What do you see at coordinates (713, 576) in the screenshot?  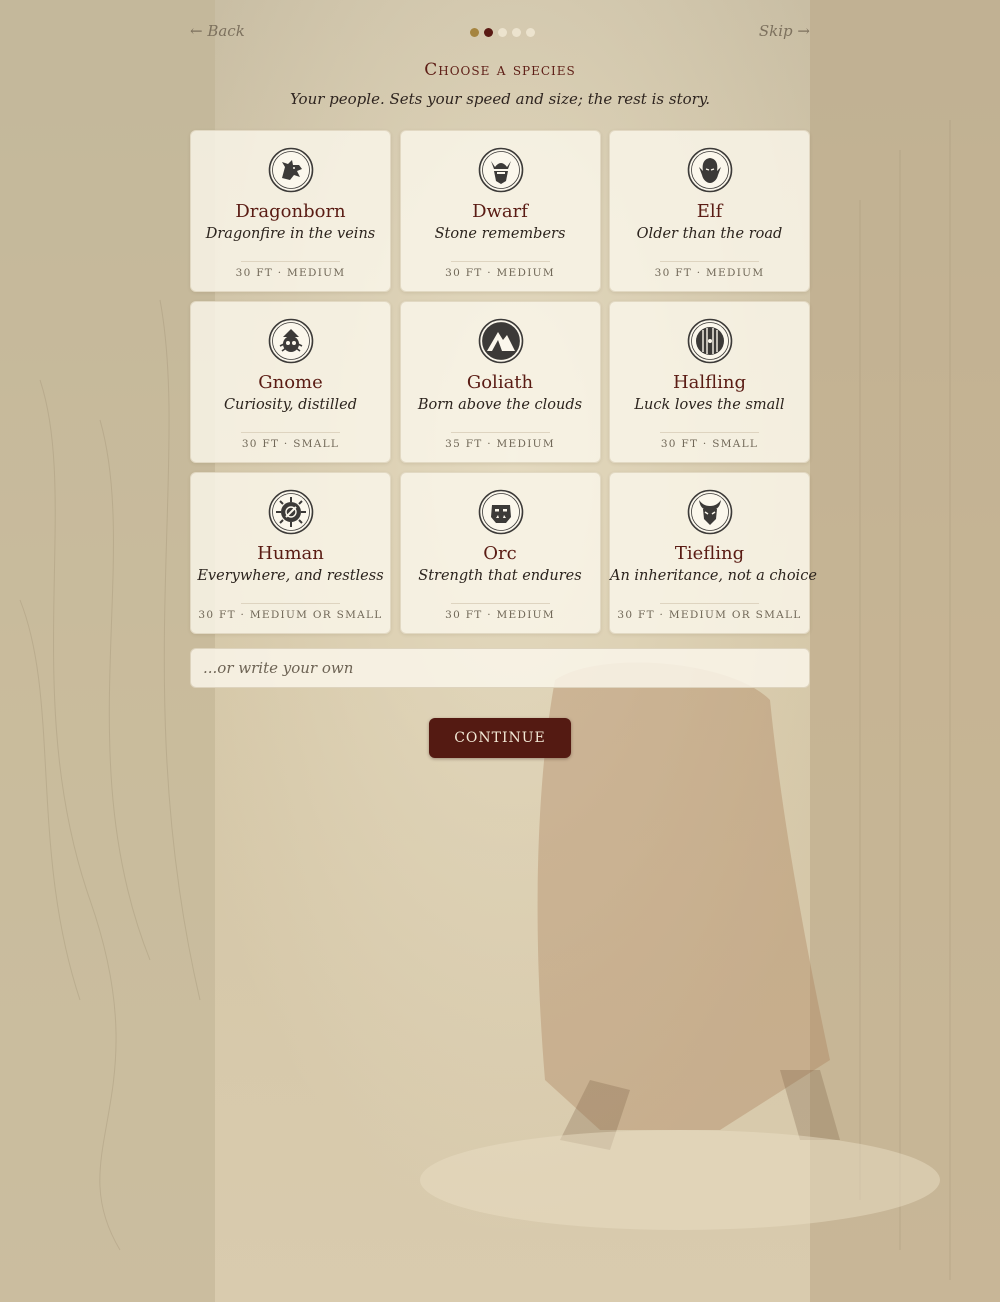 I see `species-tagline: An inheritance, not a choice` at bounding box center [713, 576].